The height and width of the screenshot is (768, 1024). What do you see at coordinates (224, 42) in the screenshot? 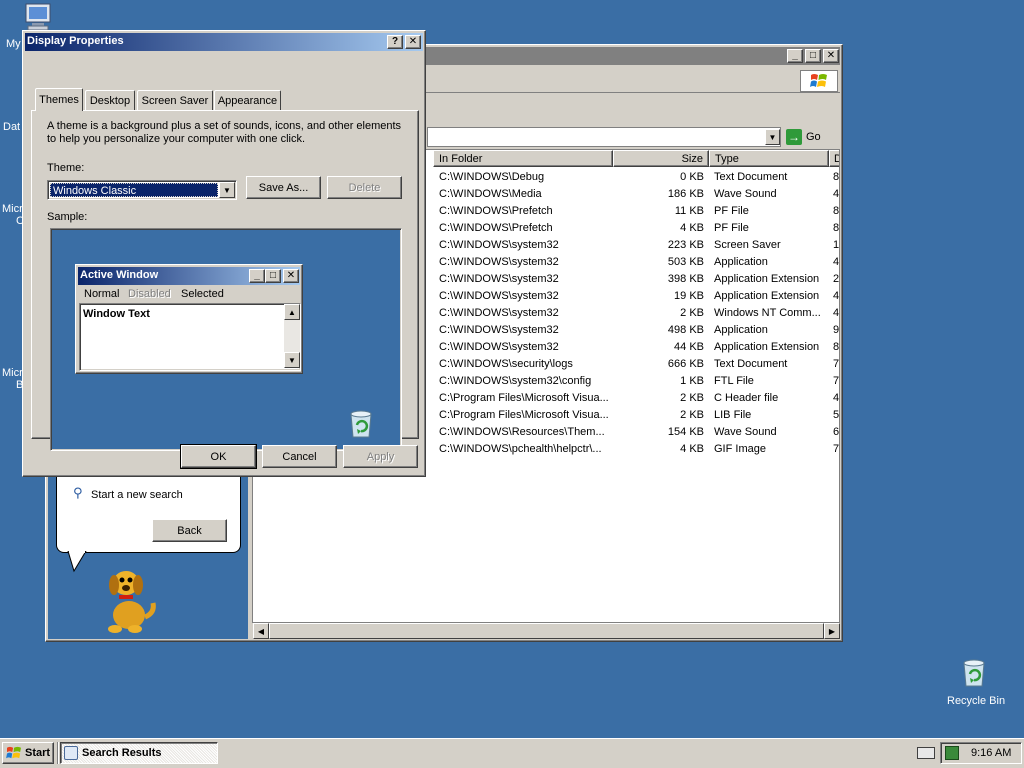
I see `dialog-titlebar: Display Properties` at bounding box center [224, 42].